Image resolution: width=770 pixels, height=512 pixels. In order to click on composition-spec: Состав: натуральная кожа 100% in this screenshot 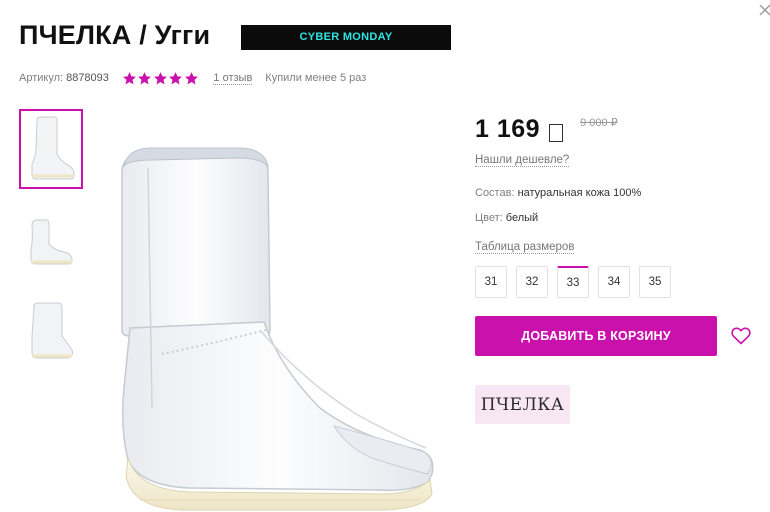, I will do `click(558, 193)`.